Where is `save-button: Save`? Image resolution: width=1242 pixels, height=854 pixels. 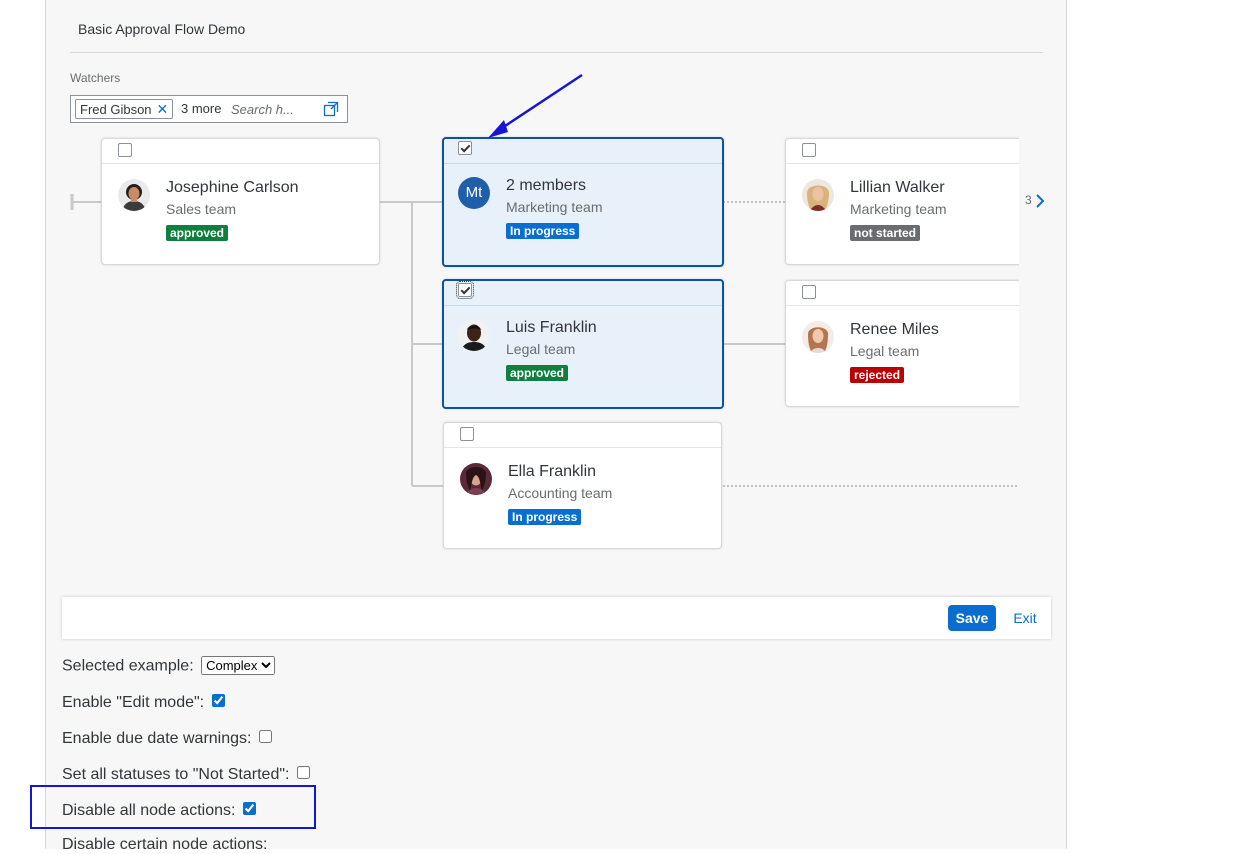 save-button: Save is located at coordinates (972, 618).